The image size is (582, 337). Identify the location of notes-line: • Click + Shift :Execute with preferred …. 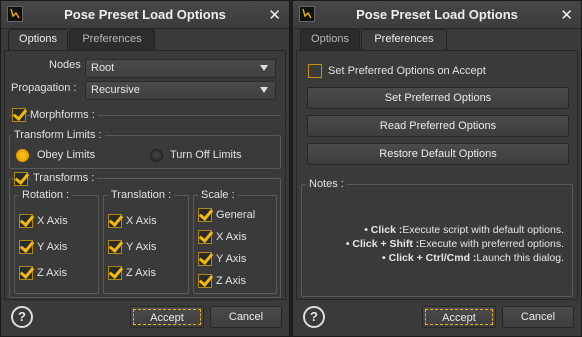
(433, 244).